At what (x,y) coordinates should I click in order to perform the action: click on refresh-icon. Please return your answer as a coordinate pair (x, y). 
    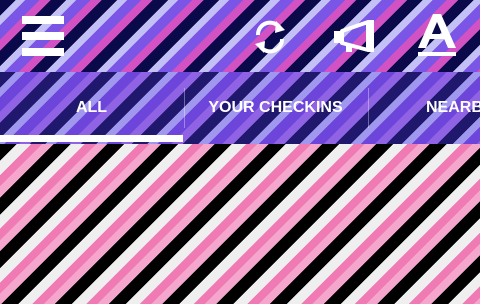
    Looking at the image, I should click on (270, 37).